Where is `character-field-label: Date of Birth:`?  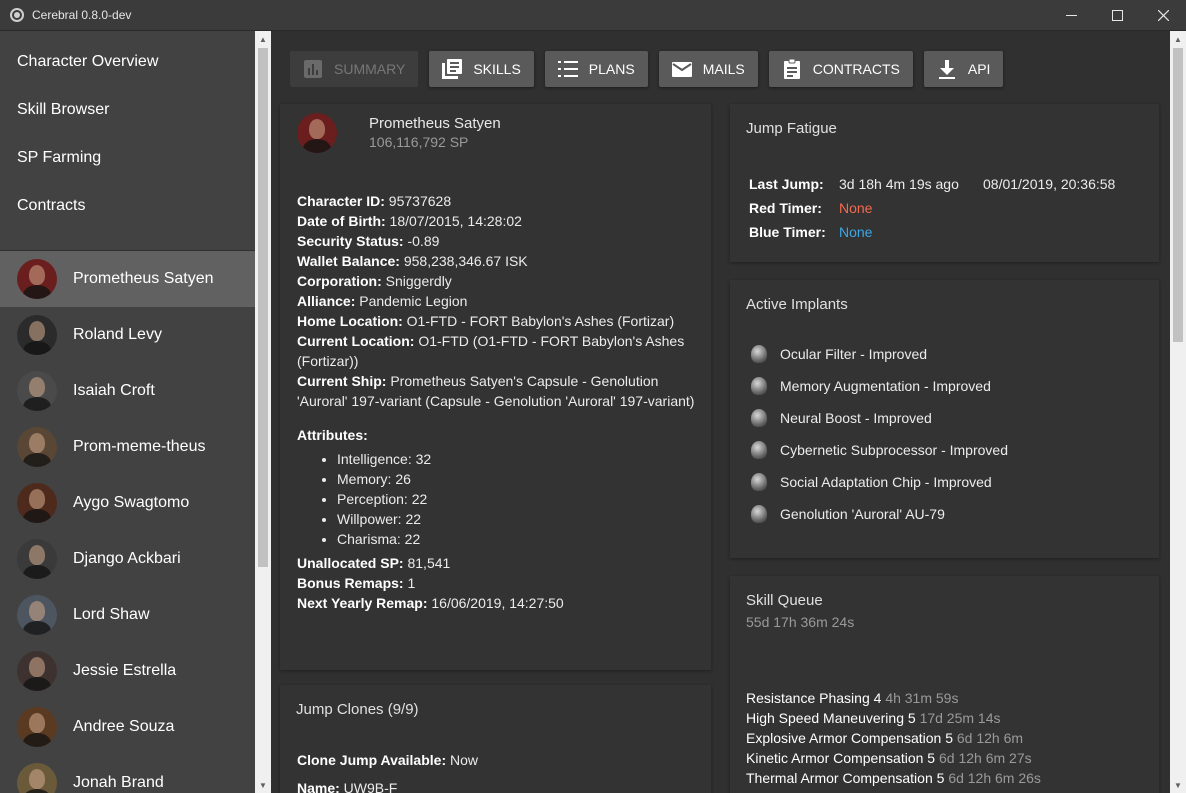
character-field-label: Date of Birth: is located at coordinates (341, 221).